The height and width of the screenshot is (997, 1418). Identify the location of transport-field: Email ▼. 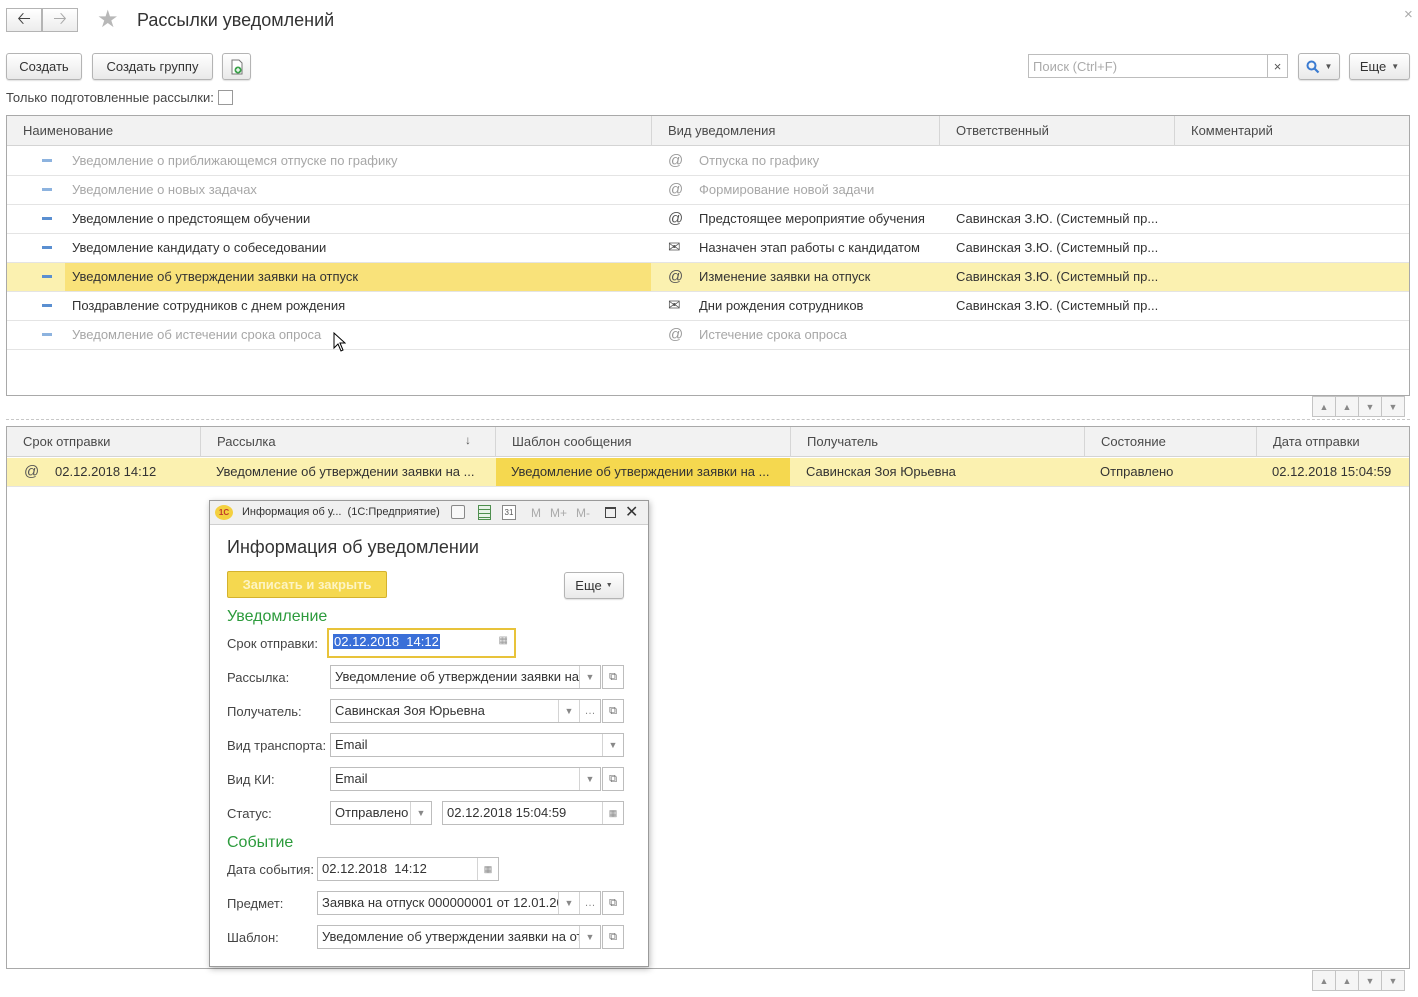
(477, 745).